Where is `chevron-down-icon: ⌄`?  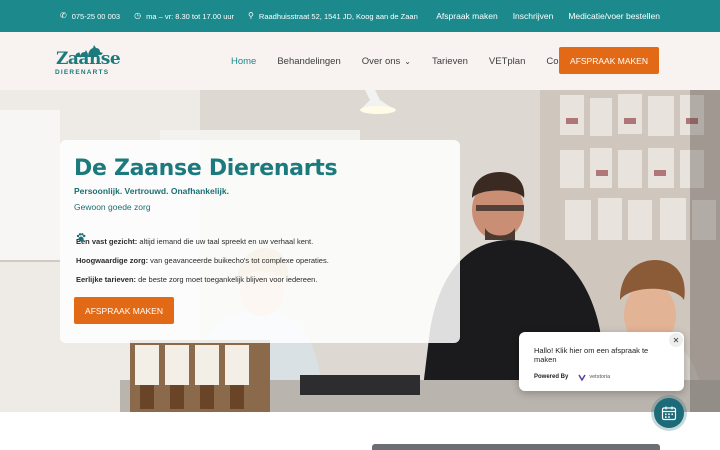
chevron-down-icon: ⌄ is located at coordinates (407, 61).